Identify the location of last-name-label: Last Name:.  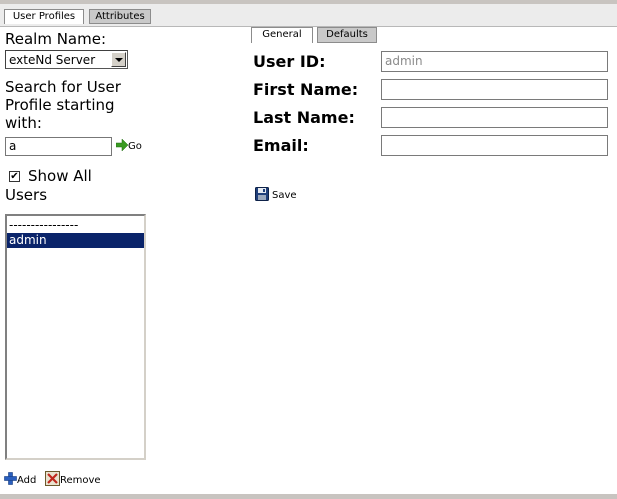
(304, 117).